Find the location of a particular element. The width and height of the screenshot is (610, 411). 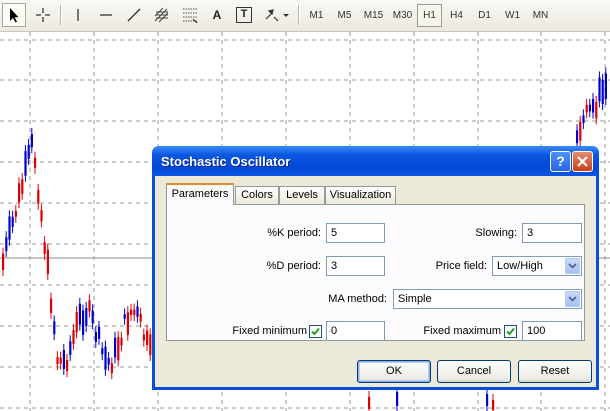

cursor-arrow-icon is located at coordinates (14, 15).